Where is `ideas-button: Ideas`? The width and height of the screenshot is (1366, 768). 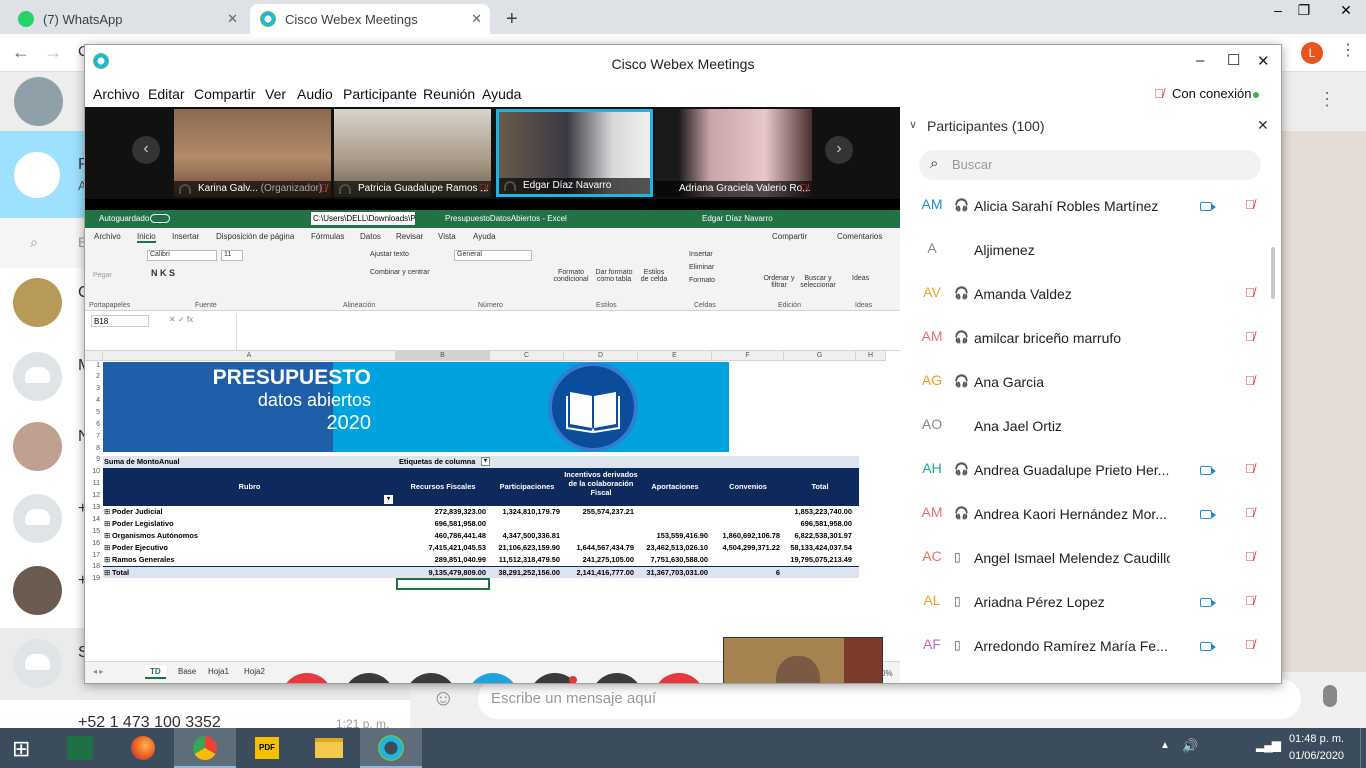 ideas-button: Ideas is located at coordinates (860, 278).